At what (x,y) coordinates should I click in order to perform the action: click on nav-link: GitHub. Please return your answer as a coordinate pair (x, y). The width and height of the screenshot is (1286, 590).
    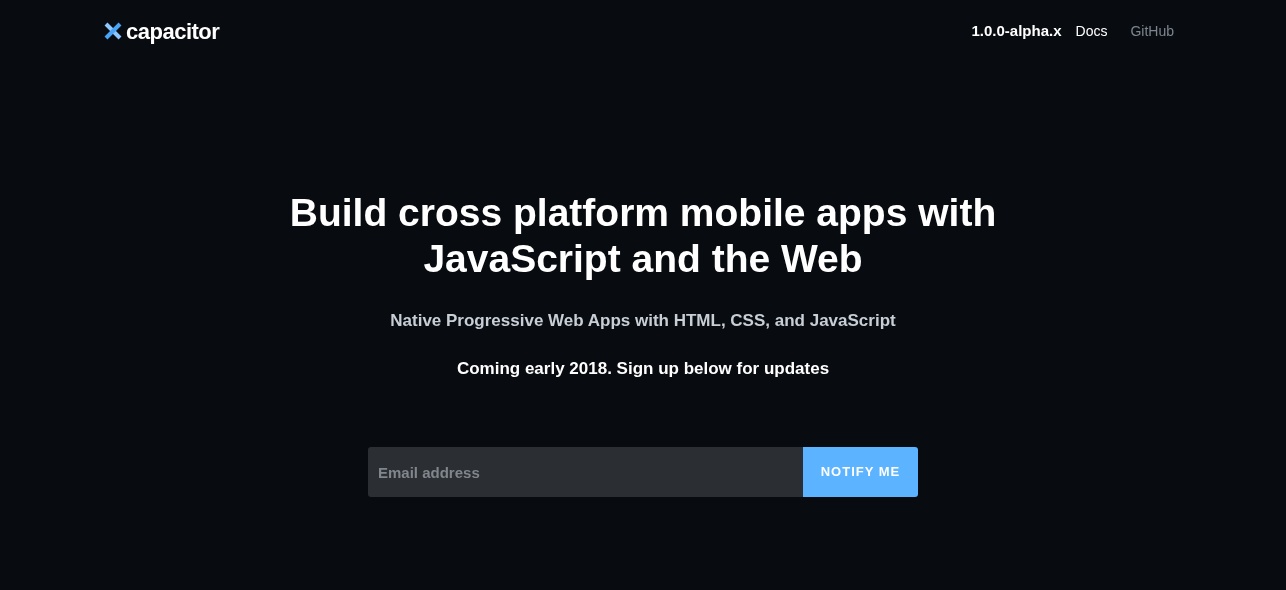
    Looking at the image, I should click on (1152, 31).